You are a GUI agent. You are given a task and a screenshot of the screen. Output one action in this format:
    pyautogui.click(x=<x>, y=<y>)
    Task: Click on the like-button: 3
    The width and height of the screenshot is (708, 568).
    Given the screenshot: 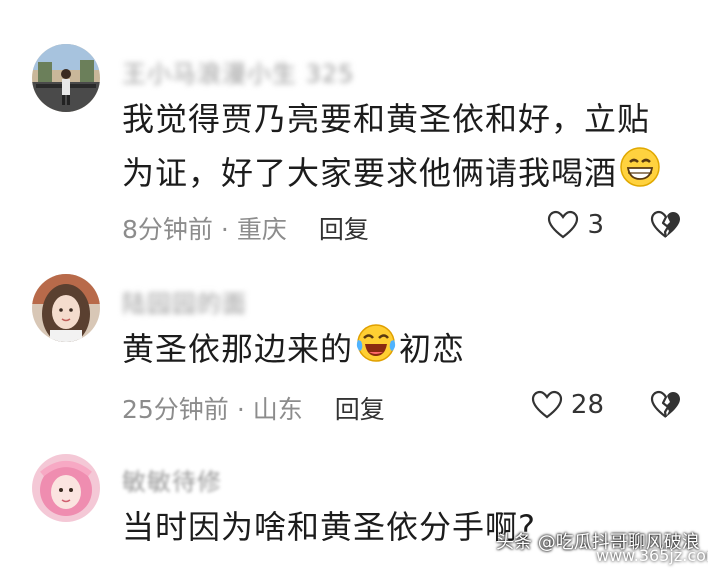 What is the action you would take?
    pyautogui.click(x=575, y=225)
    